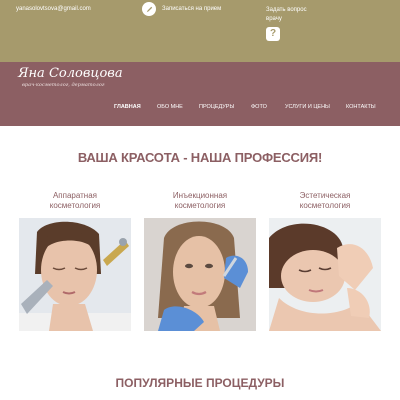 The width and height of the screenshot is (400, 400). Describe the element at coordinates (273, 34) in the screenshot. I see `question-icon: ?` at that location.